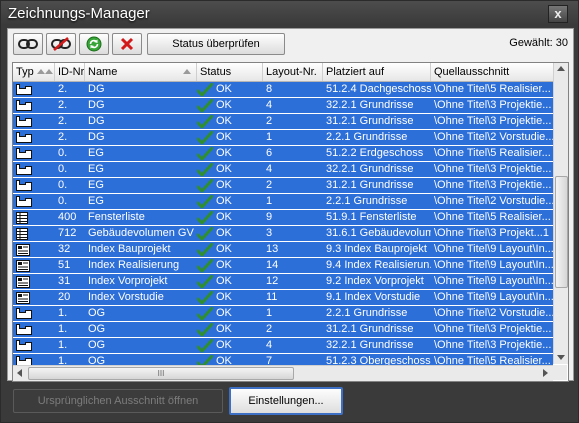 The image size is (579, 423). Describe the element at coordinates (64, 281) in the screenshot. I see `cell-id: 31` at that location.